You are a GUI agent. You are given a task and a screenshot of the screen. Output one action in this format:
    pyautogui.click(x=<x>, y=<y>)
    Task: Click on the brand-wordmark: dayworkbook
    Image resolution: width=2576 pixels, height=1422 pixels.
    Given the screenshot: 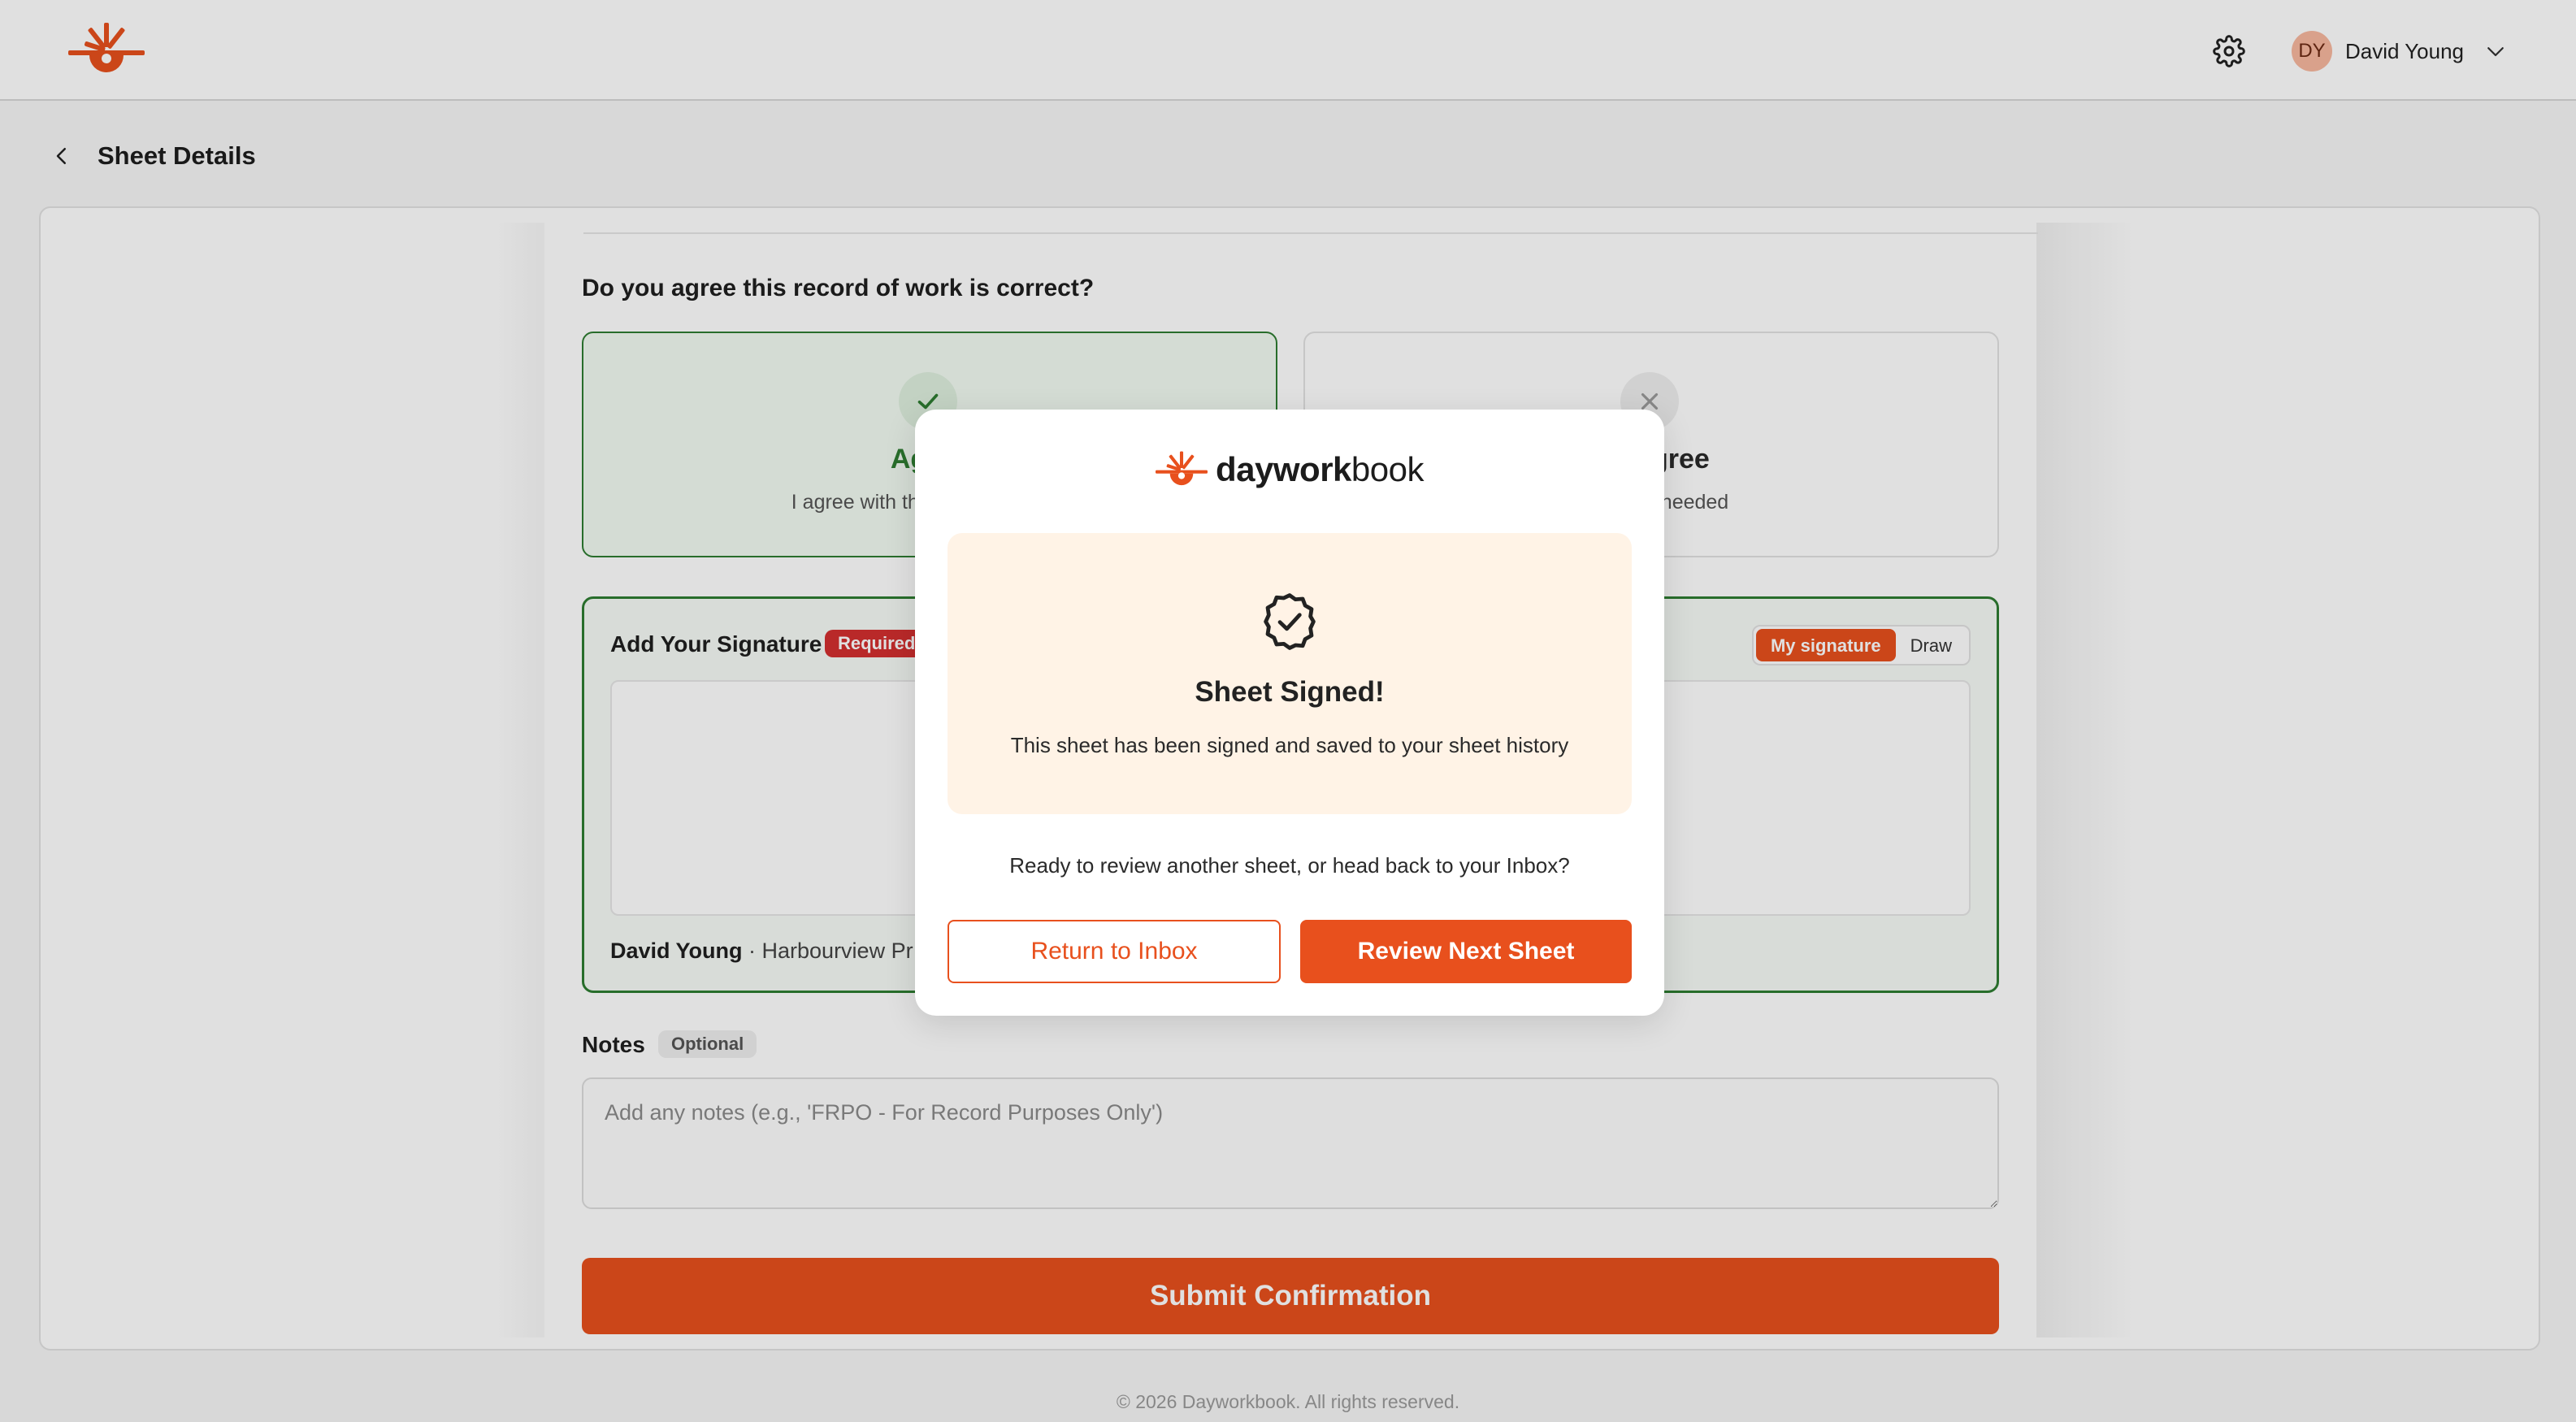 What is the action you would take?
    pyautogui.click(x=1320, y=469)
    